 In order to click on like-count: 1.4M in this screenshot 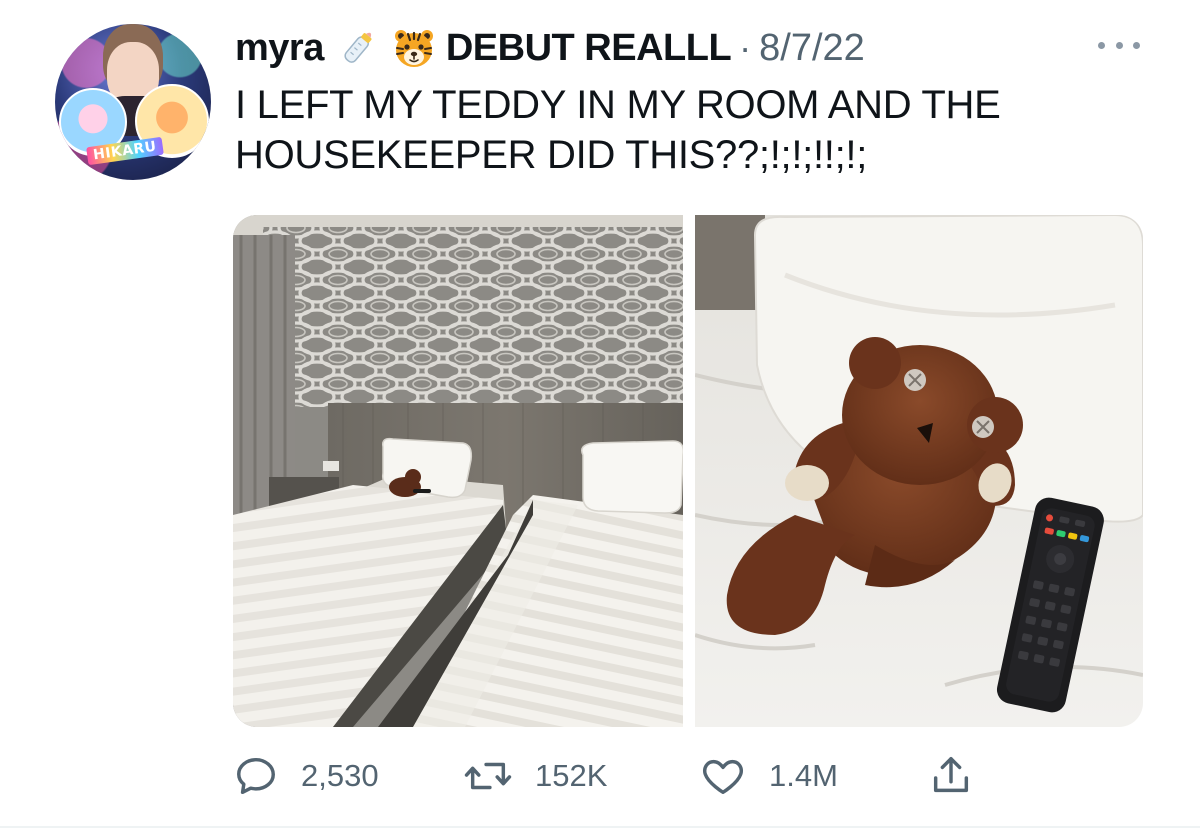, I will do `click(803, 775)`.